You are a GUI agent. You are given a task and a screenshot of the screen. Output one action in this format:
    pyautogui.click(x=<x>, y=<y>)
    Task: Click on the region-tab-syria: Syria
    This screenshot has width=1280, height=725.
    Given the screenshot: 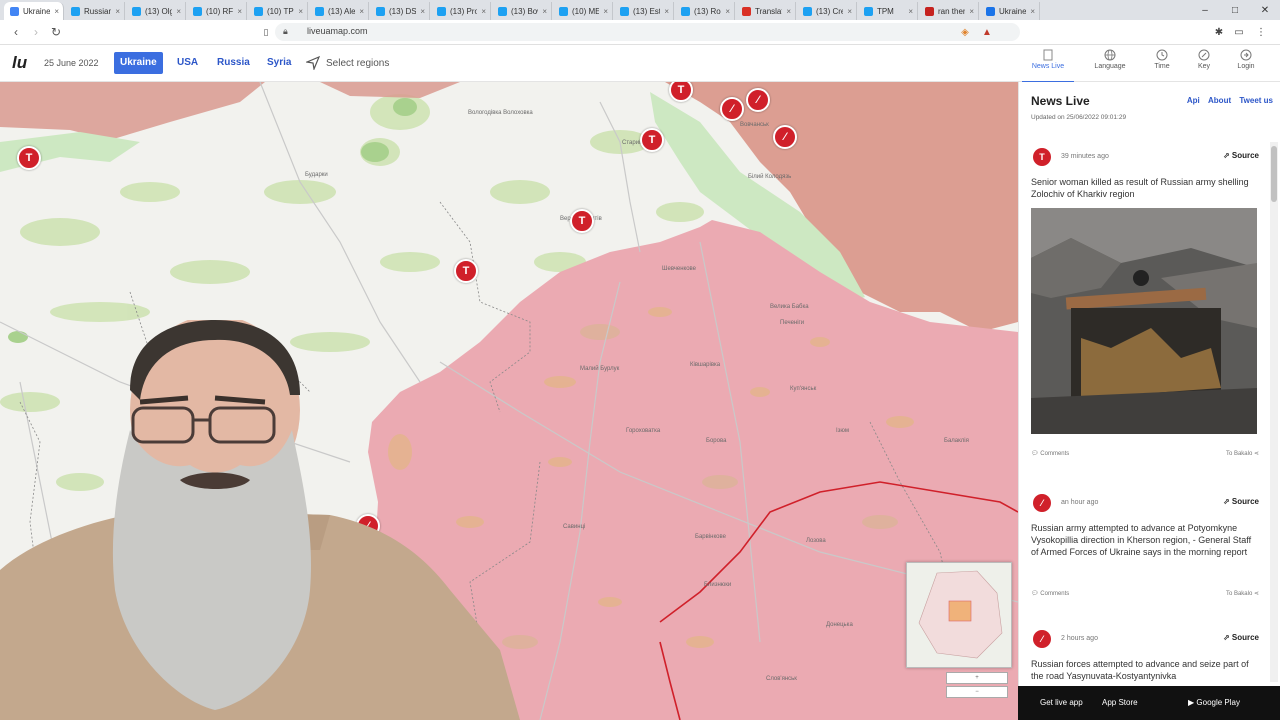 What is the action you would take?
    pyautogui.click(x=279, y=63)
    